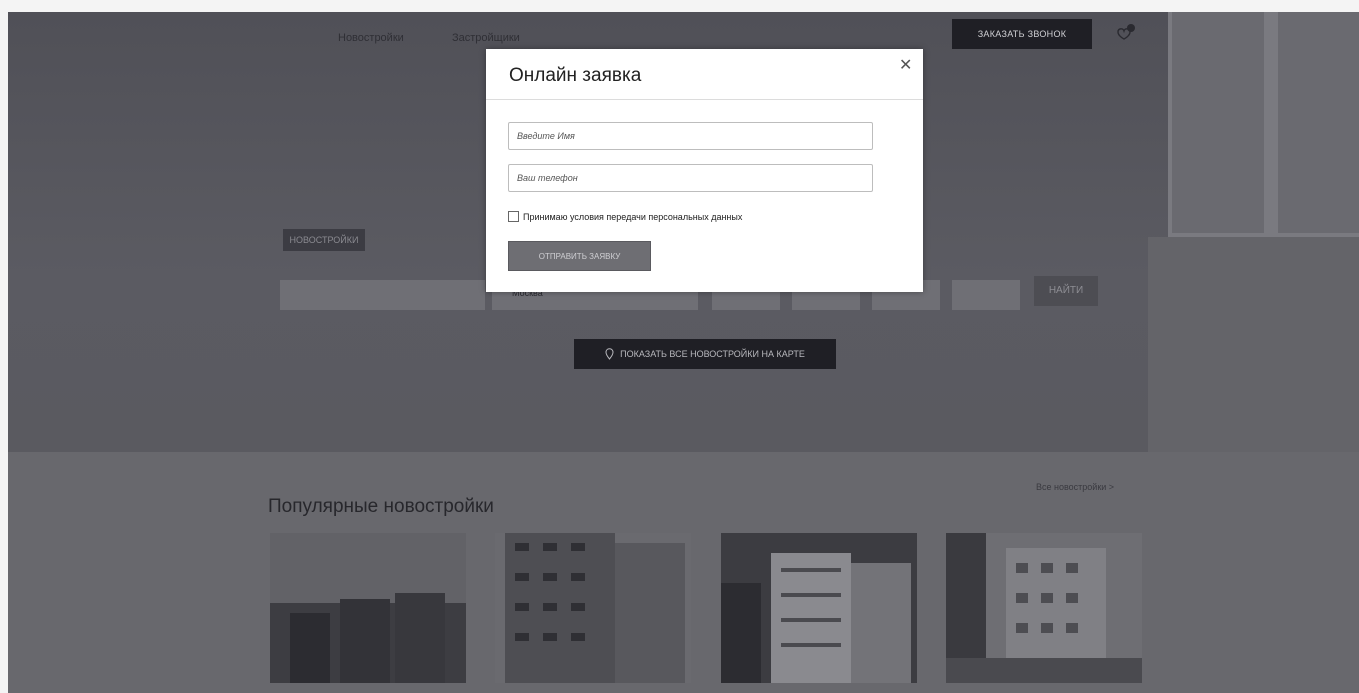 The image size is (1359, 693). Describe the element at coordinates (1022, 34) in the screenshot. I see `callback-button: ЗАКАЗАТЬ ЗВОНОК` at that location.